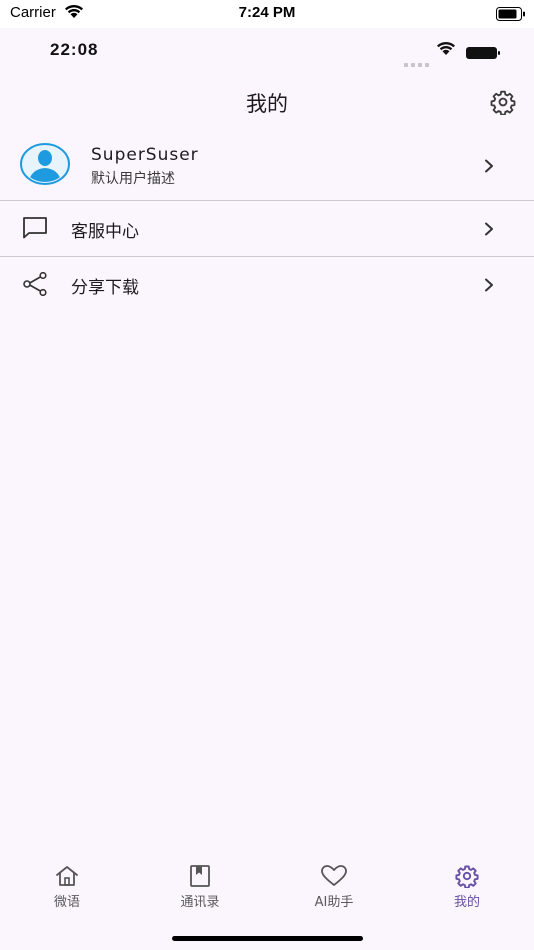 The image size is (534, 950). I want to click on tab-label: AI助手, so click(334, 902).